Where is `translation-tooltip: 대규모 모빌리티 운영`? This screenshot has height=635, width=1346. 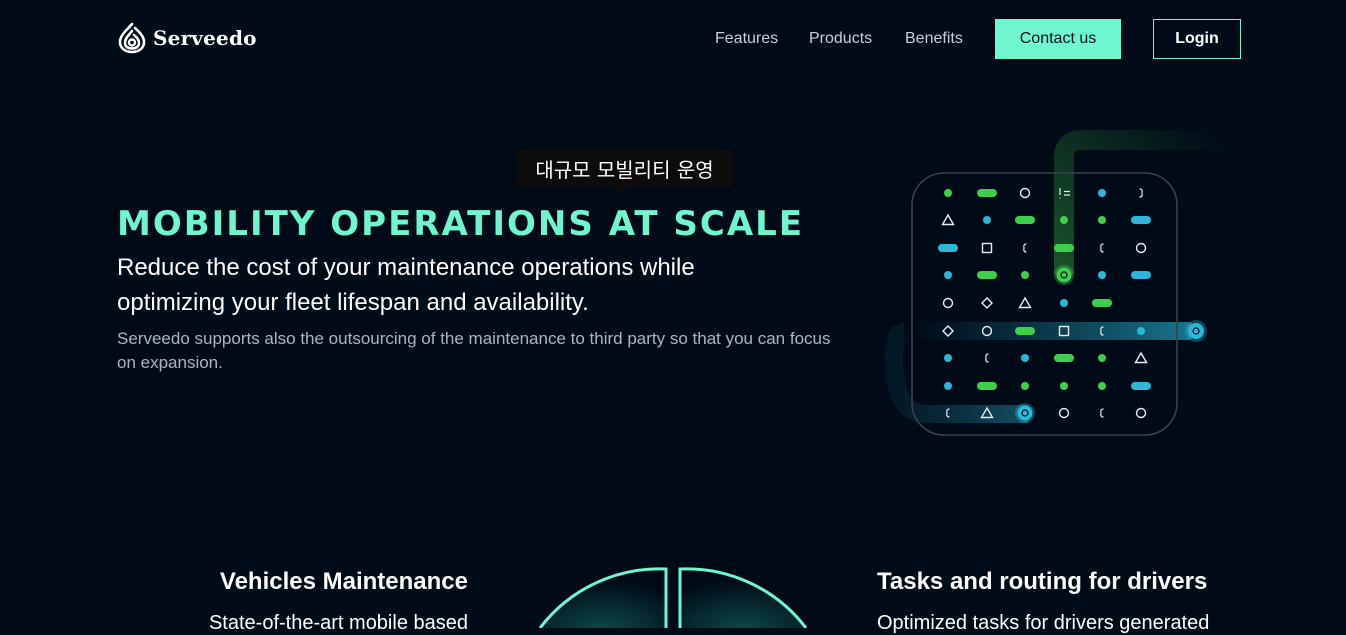
translation-tooltip: 대규모 모빌리티 운영 is located at coordinates (624, 171).